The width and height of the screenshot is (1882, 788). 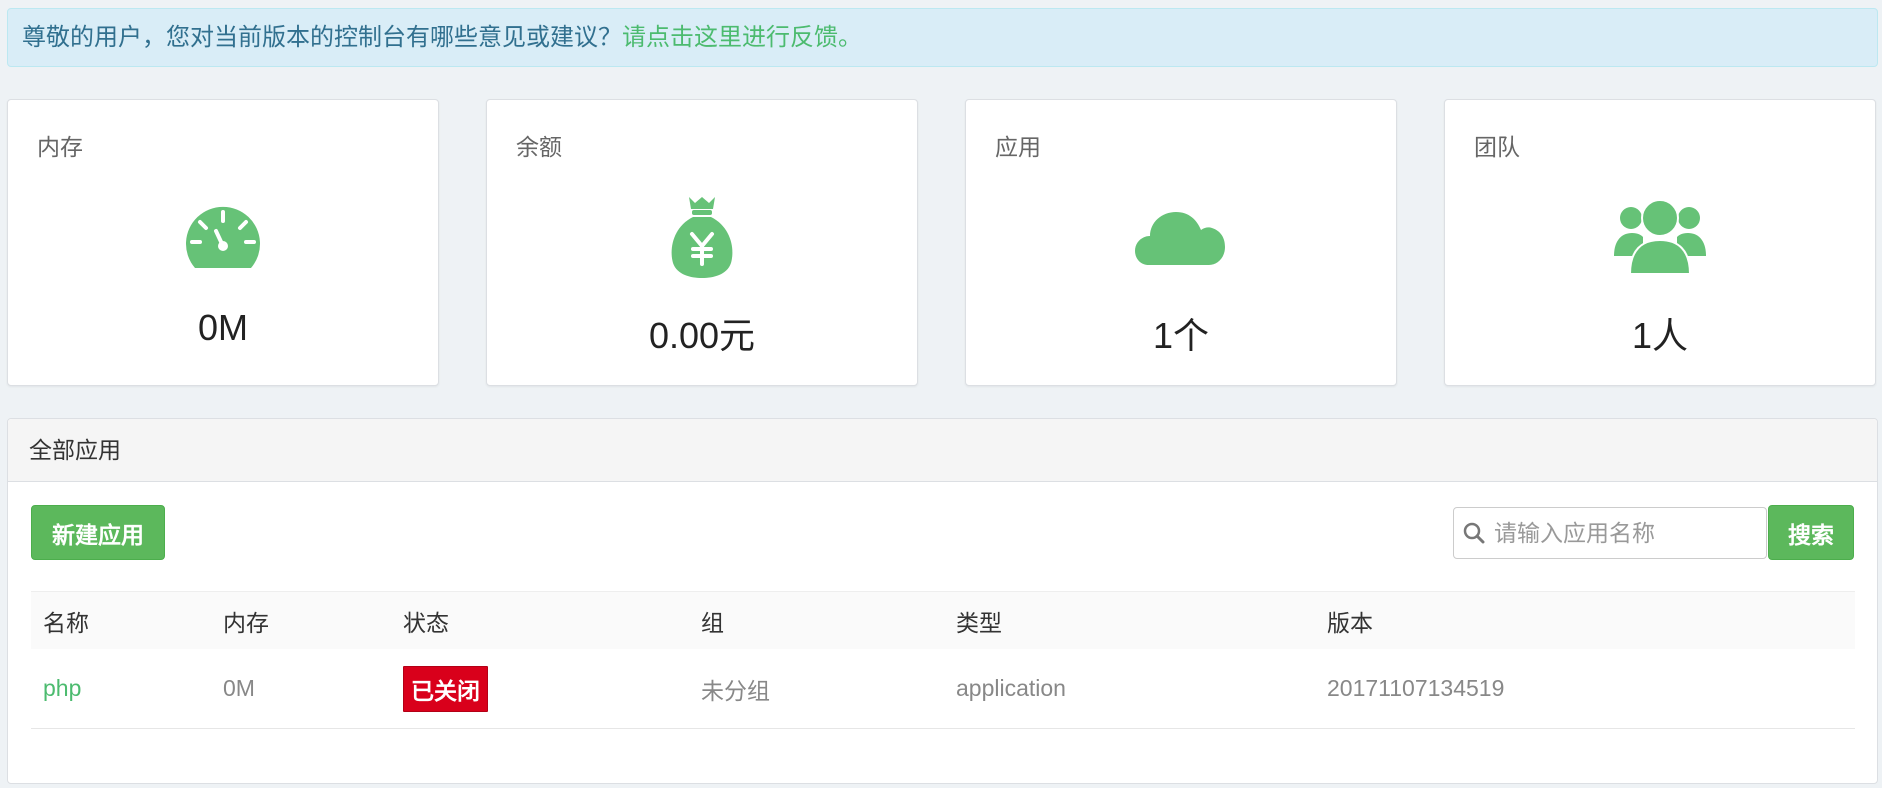 What do you see at coordinates (1811, 532) in the screenshot?
I see `search-button: 搜索` at bounding box center [1811, 532].